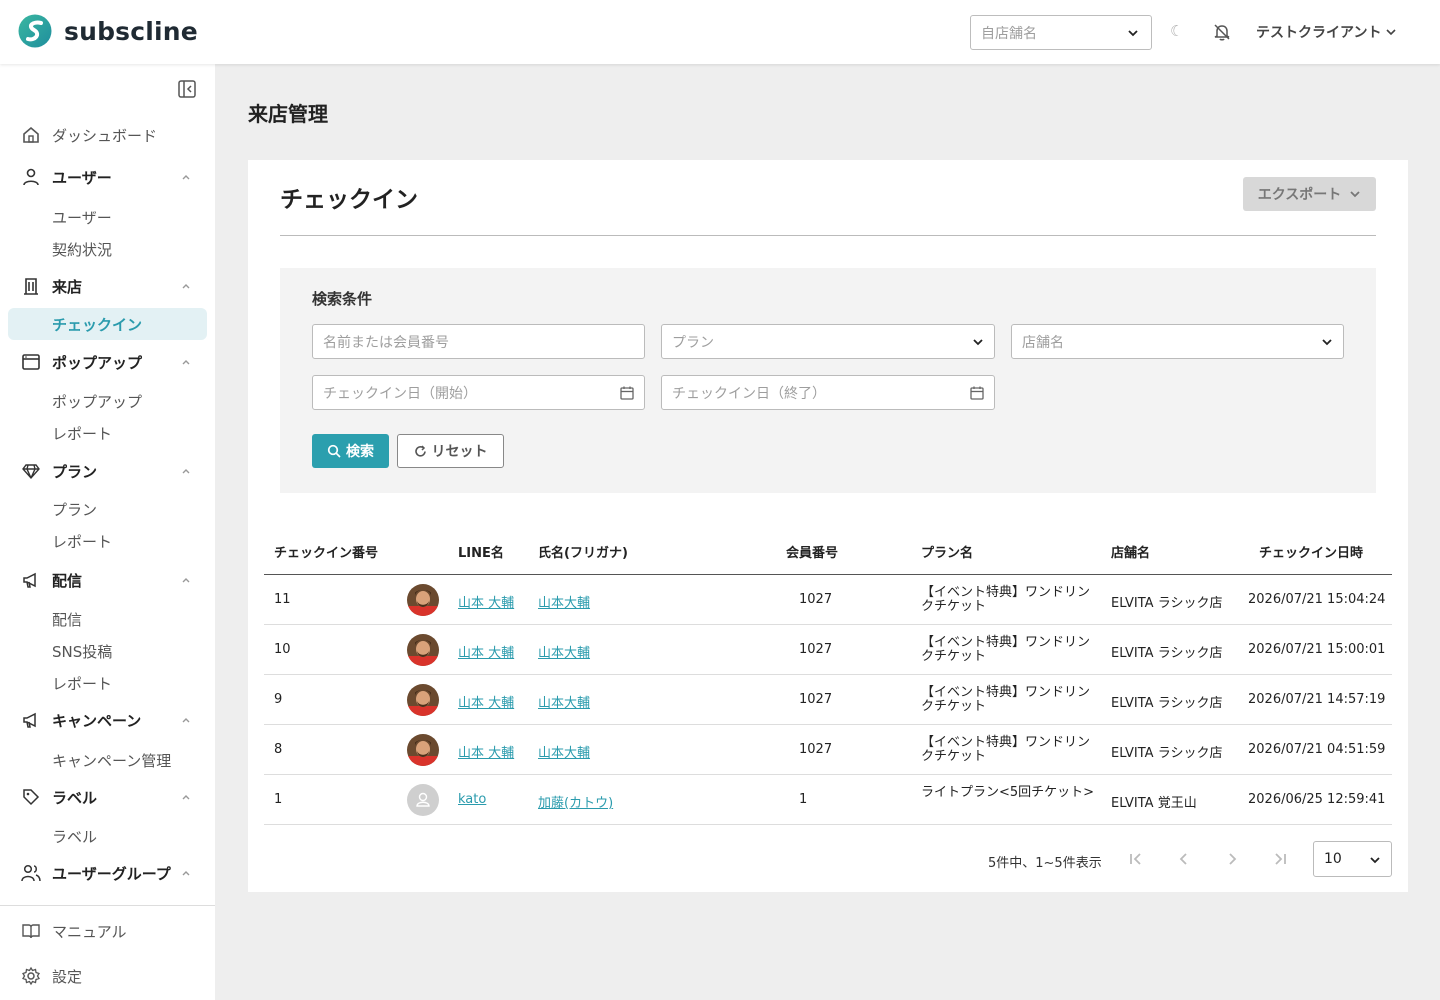  I want to click on sidebar-collapse-icon, so click(187, 89).